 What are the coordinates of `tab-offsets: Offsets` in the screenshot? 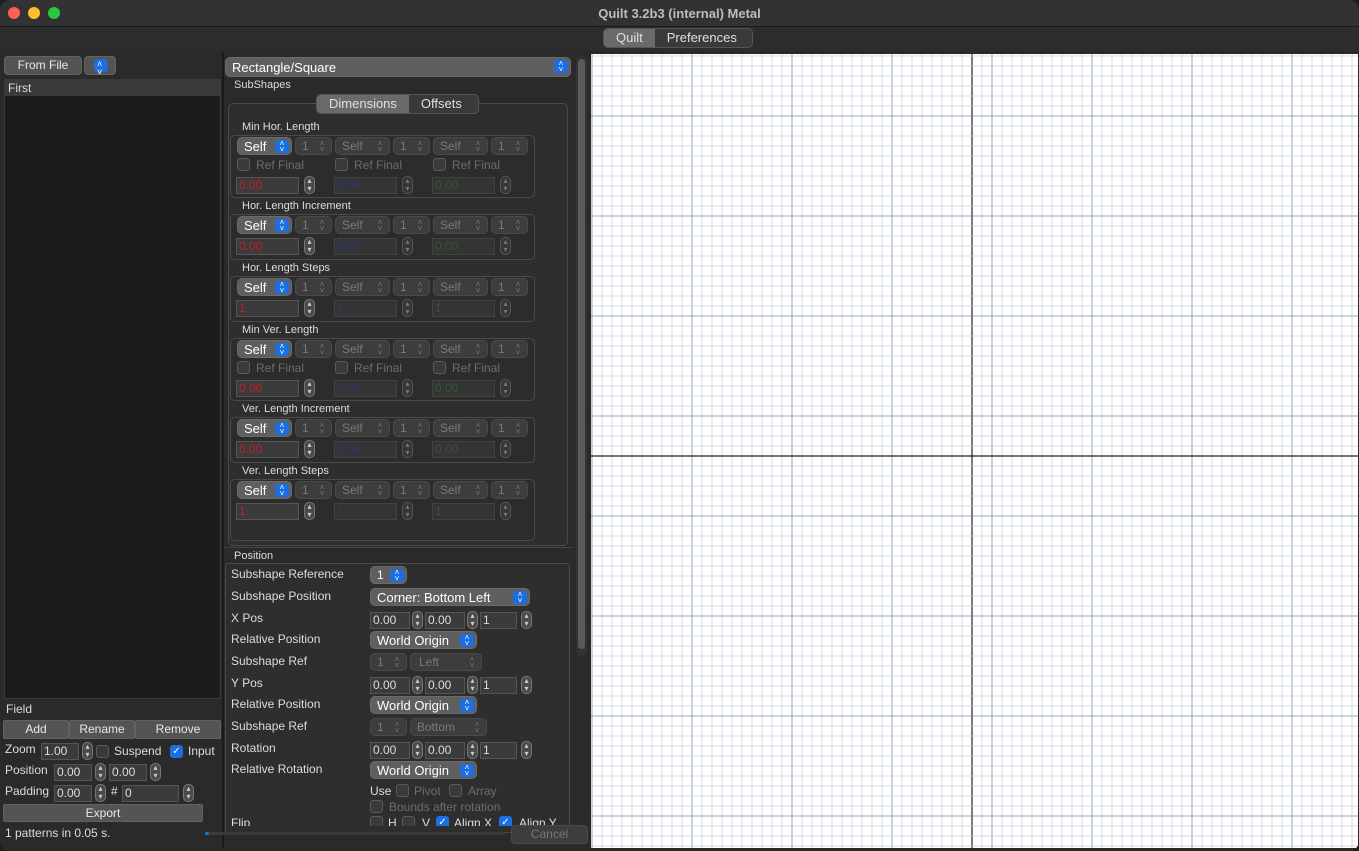 It's located at (441, 104).